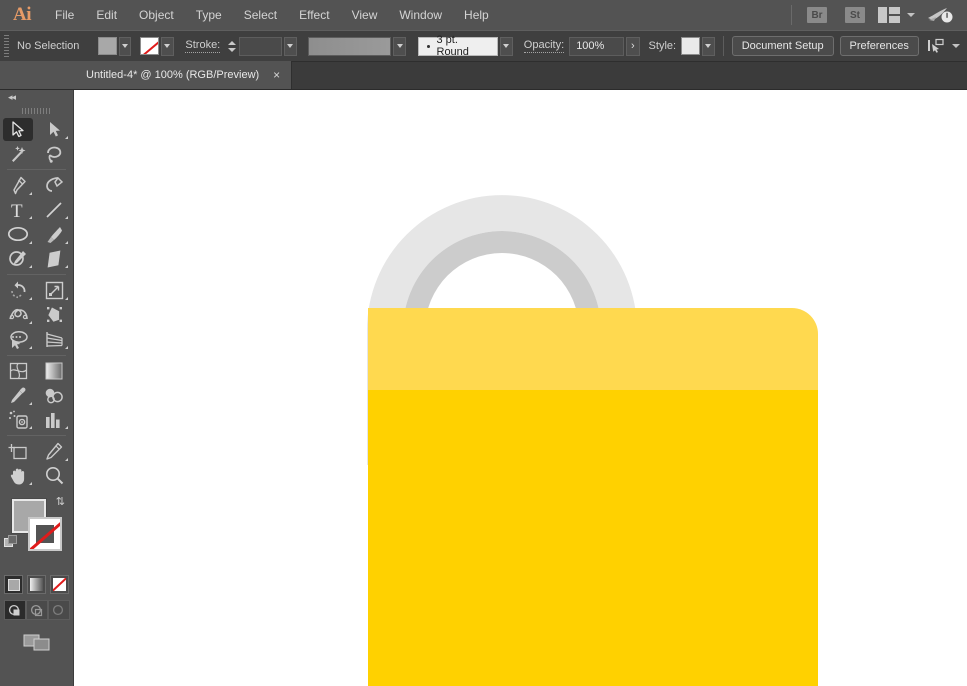 This screenshot has height=686, width=967. Describe the element at coordinates (18, 234) in the screenshot. I see `ellipse-tool` at that location.